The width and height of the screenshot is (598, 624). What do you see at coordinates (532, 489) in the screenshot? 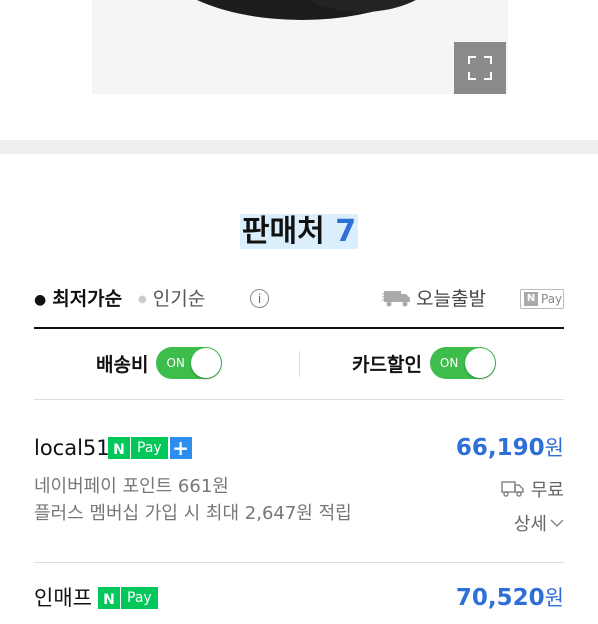
I see `shipping-info: 무료` at bounding box center [532, 489].